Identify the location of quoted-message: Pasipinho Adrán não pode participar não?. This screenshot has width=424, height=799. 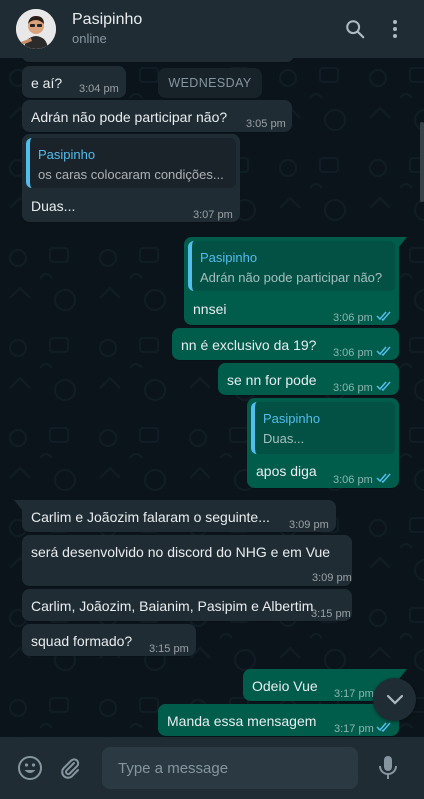
(291, 266).